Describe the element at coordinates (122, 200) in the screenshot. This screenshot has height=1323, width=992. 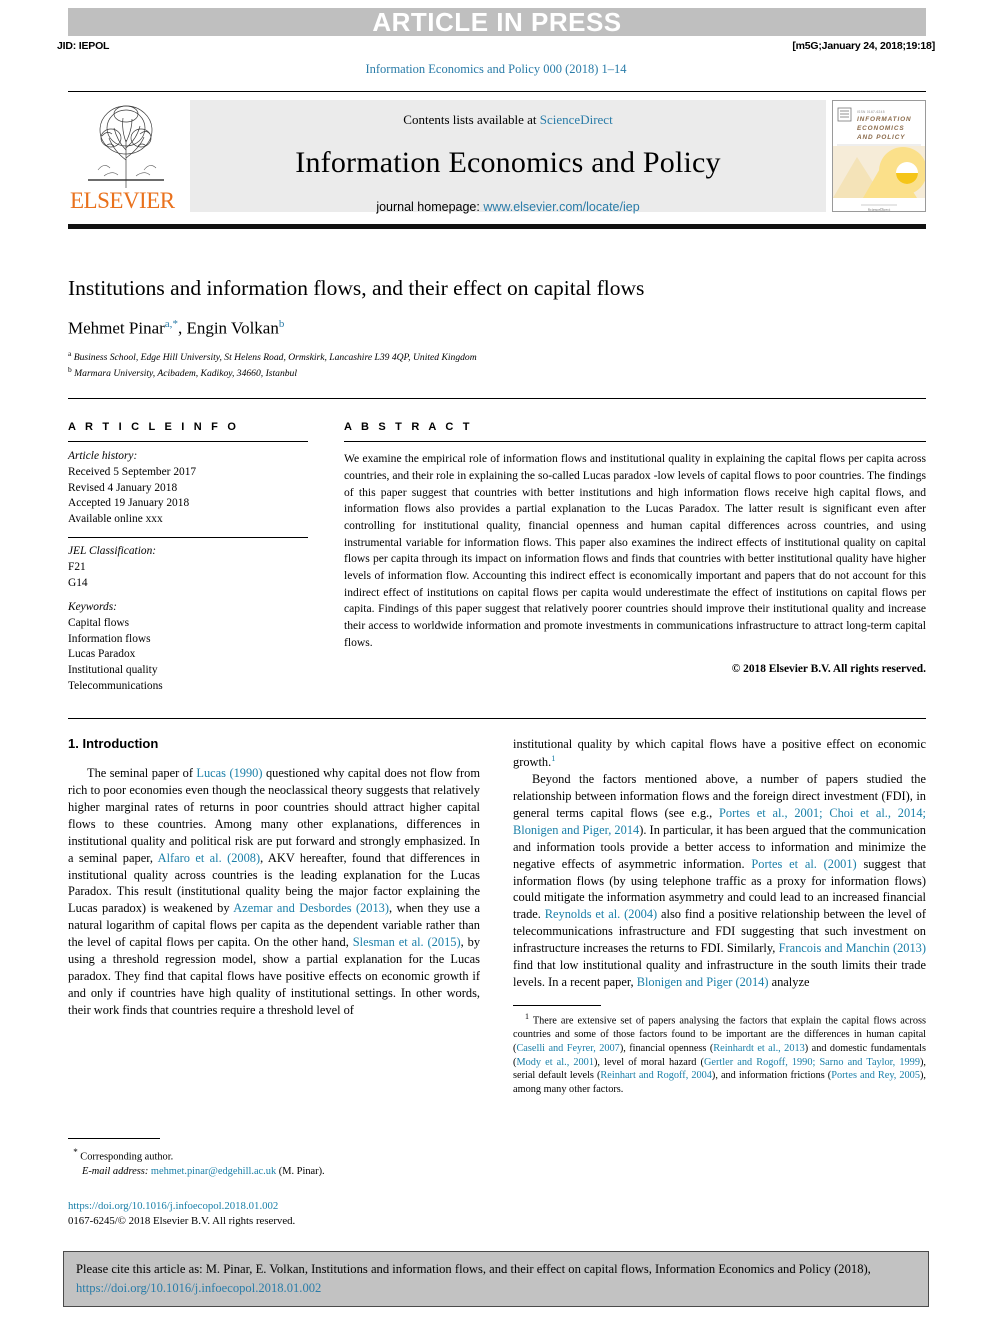
I see `elsevier-wordmark: ELSEVIER` at that location.